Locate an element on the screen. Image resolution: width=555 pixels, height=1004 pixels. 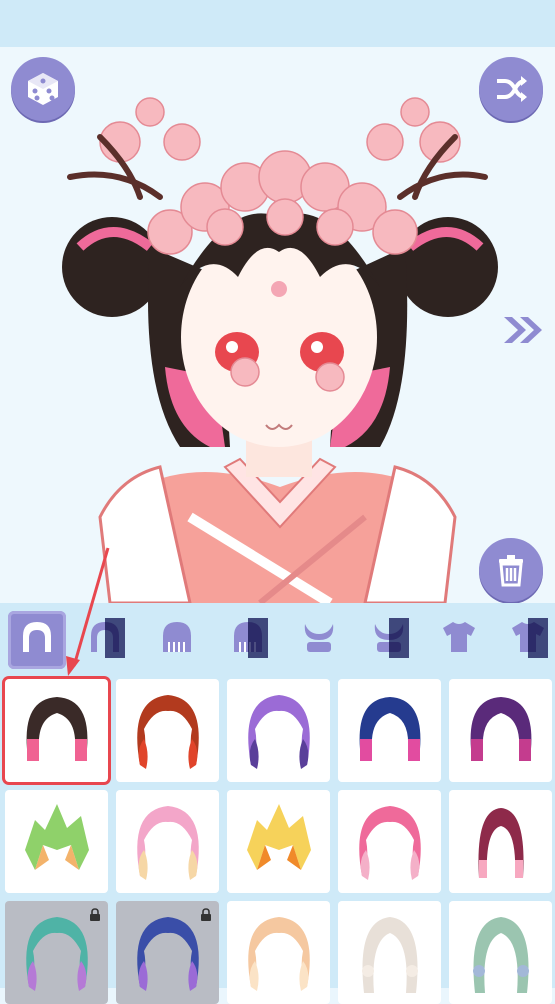
hair-back-icon is located at coordinates (177, 640).